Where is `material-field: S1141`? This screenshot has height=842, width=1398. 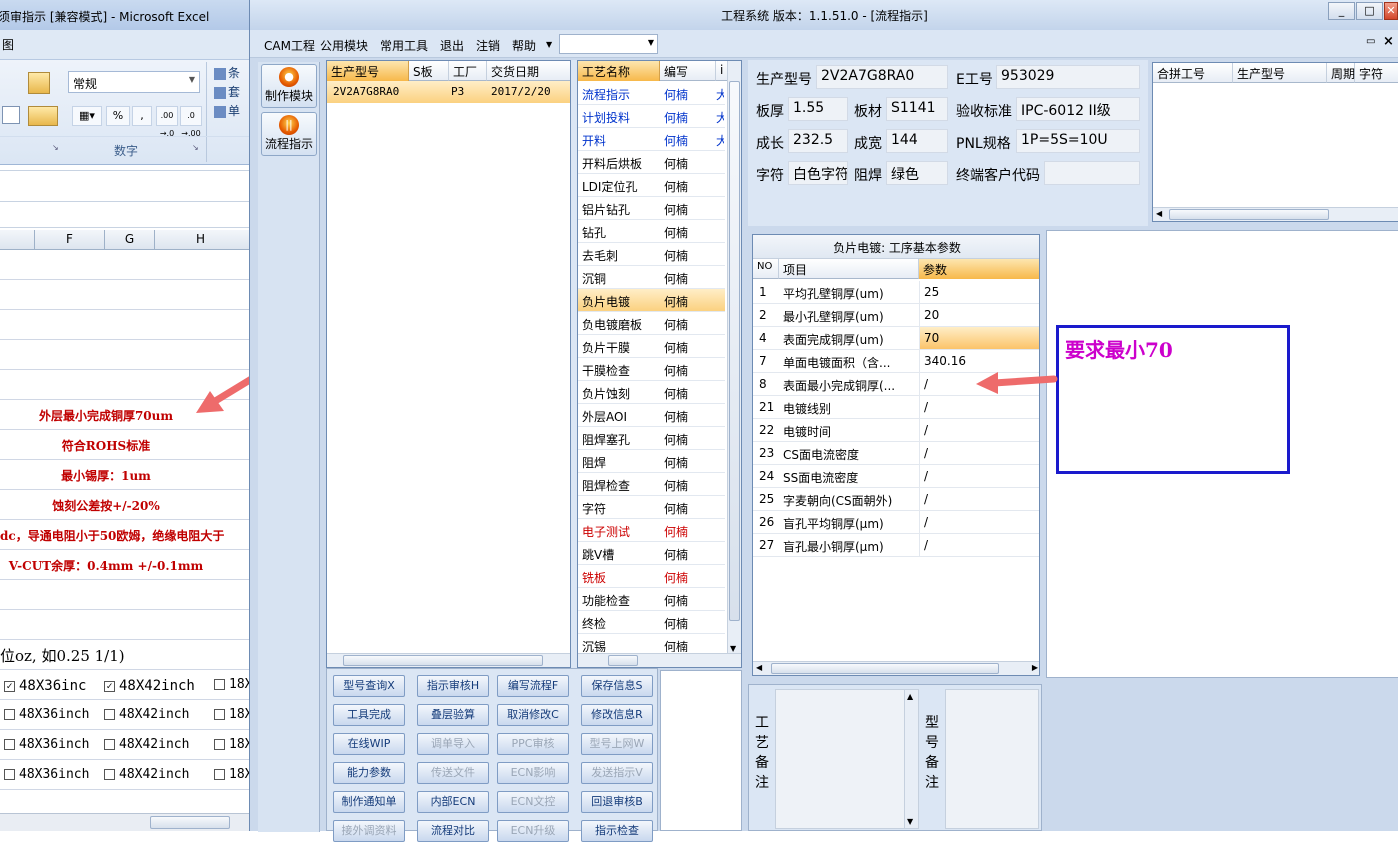 material-field: S1141 is located at coordinates (917, 109).